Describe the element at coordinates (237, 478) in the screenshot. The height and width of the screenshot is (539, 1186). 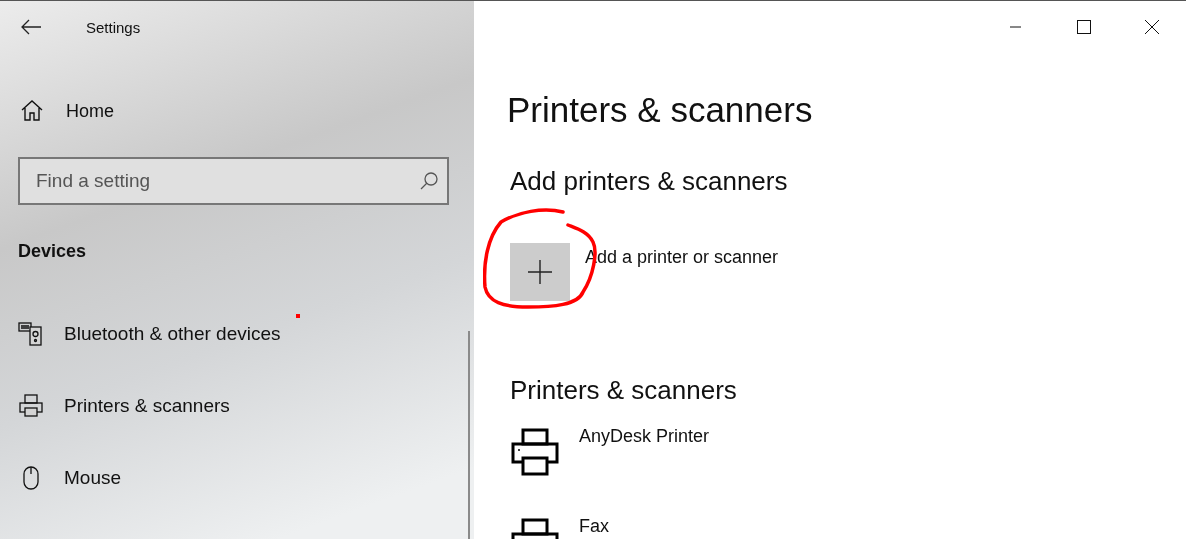
I see `sidebar-item: Mouse` at that location.